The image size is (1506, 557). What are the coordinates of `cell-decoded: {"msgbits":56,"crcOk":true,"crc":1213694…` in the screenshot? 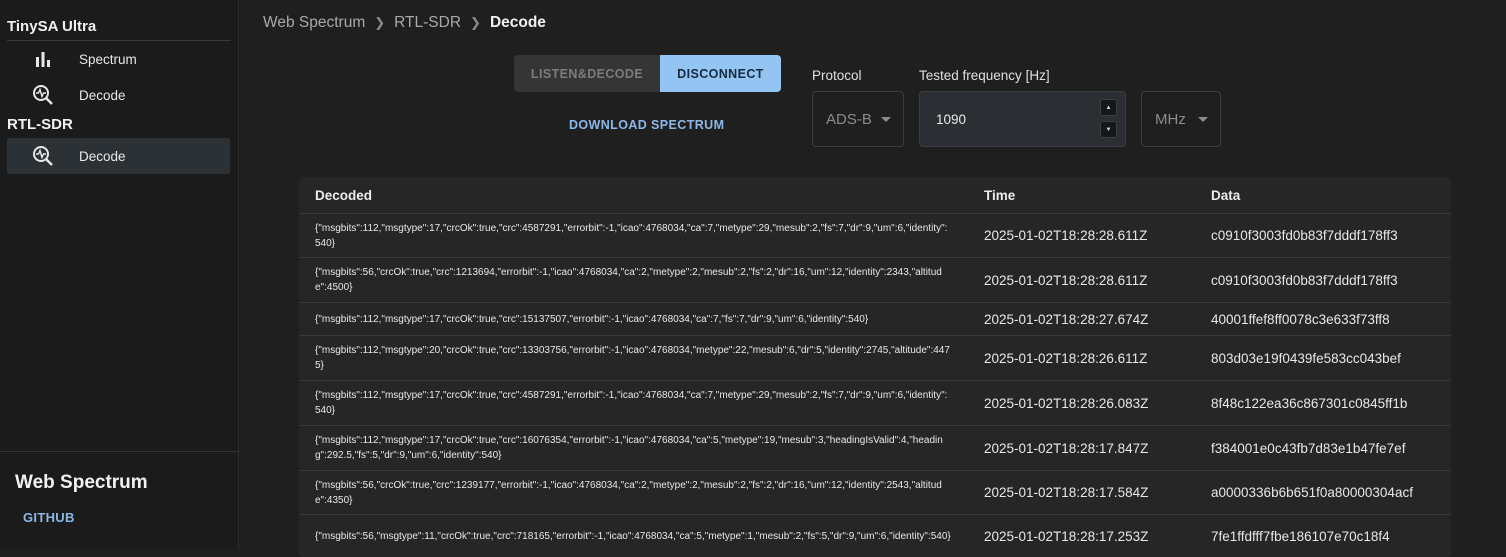 It's located at (628, 280).